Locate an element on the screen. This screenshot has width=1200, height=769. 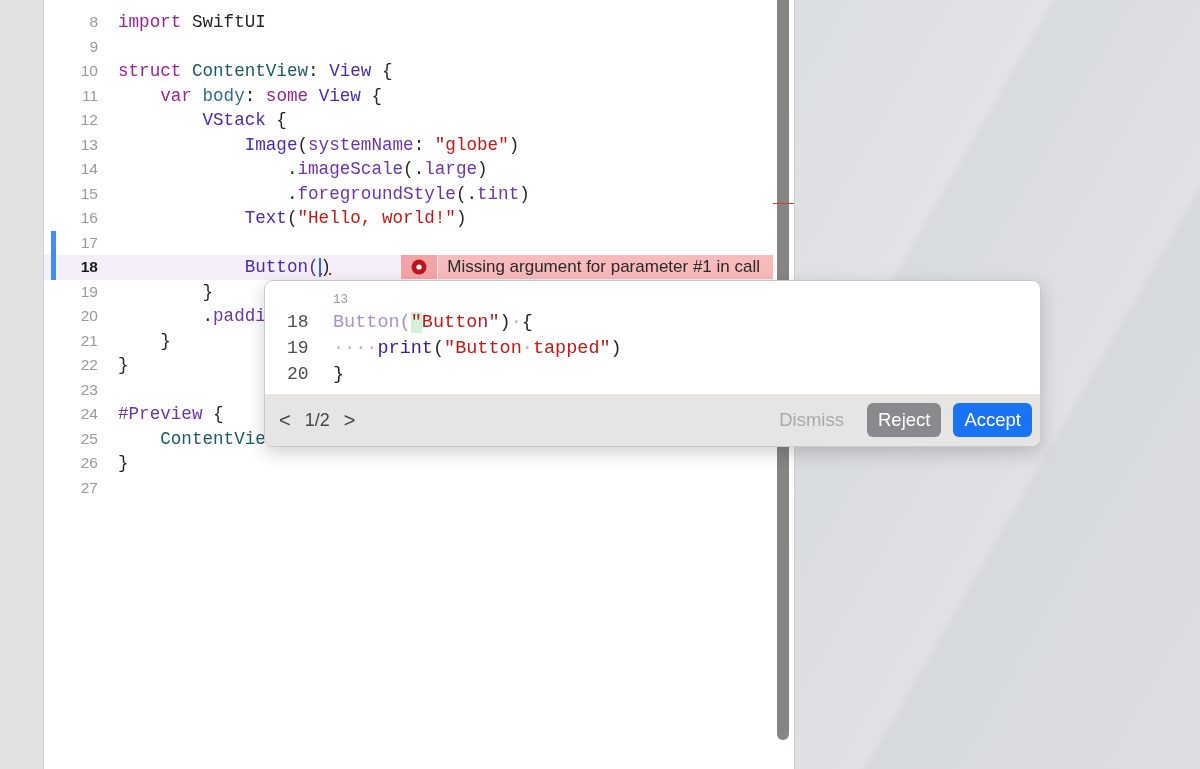
page-position: 1/2 is located at coordinates (317, 420).